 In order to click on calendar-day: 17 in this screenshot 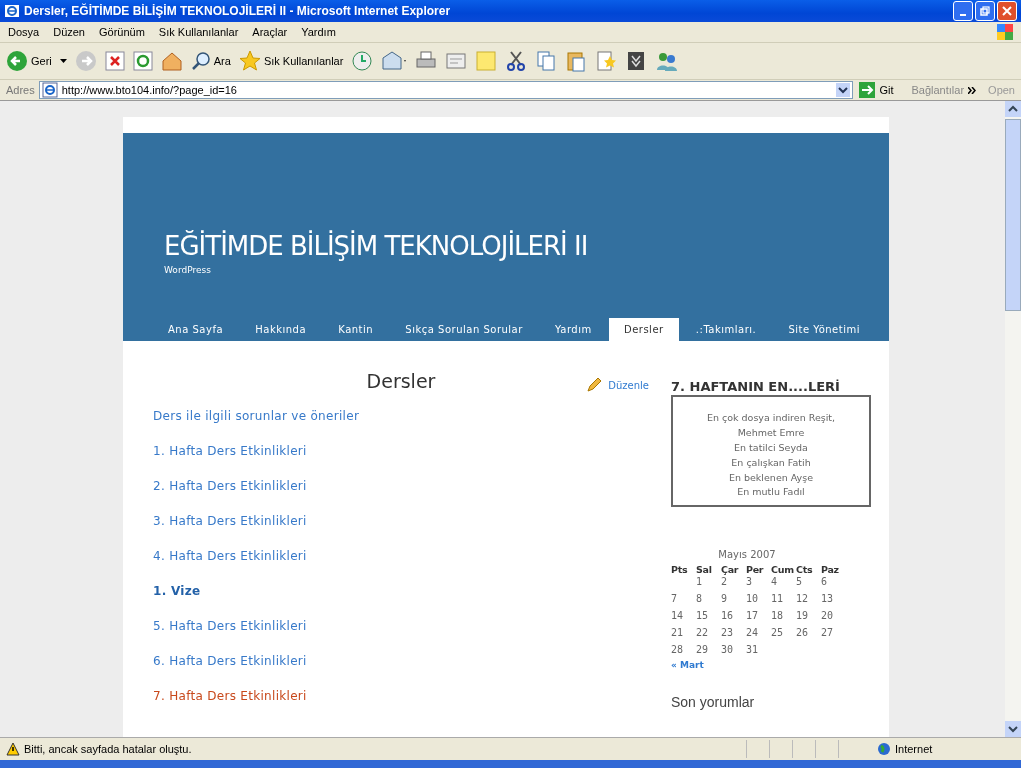, I will do `click(758, 618)`.